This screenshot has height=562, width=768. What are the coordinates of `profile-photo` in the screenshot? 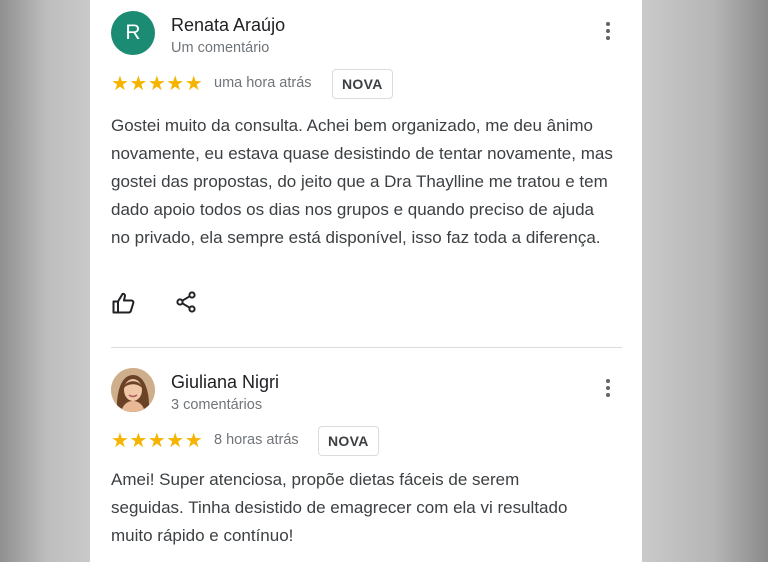 It's located at (133, 390).